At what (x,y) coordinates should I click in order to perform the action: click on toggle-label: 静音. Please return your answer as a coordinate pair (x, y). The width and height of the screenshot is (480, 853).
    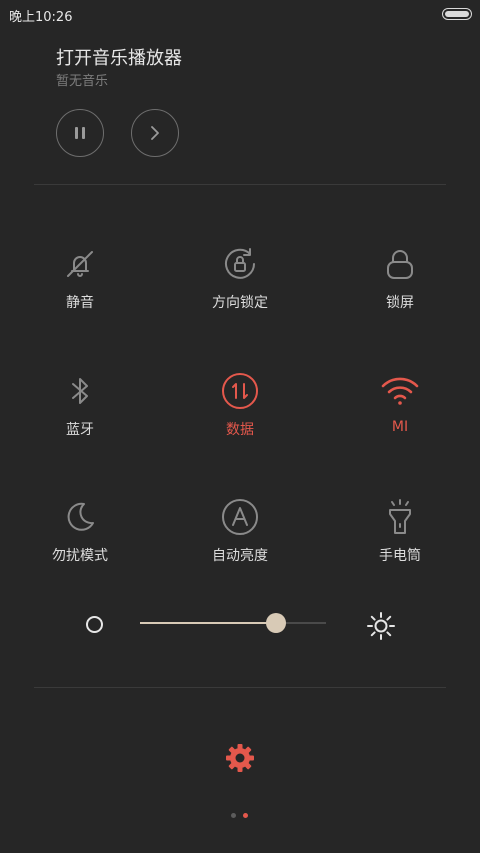
    Looking at the image, I should click on (80, 303).